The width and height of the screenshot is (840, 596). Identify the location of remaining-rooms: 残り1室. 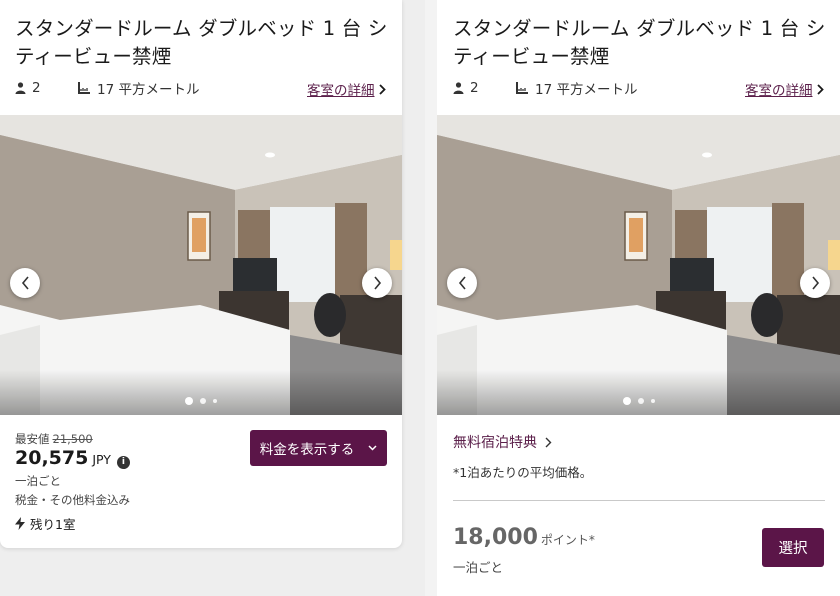
(45, 523).